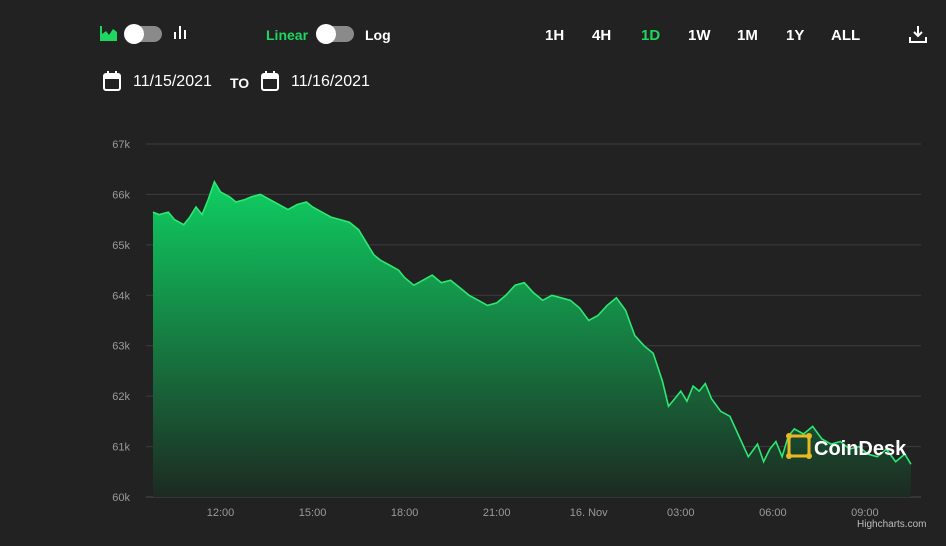  I want to click on x-tick-label: 21:00, so click(497, 513).